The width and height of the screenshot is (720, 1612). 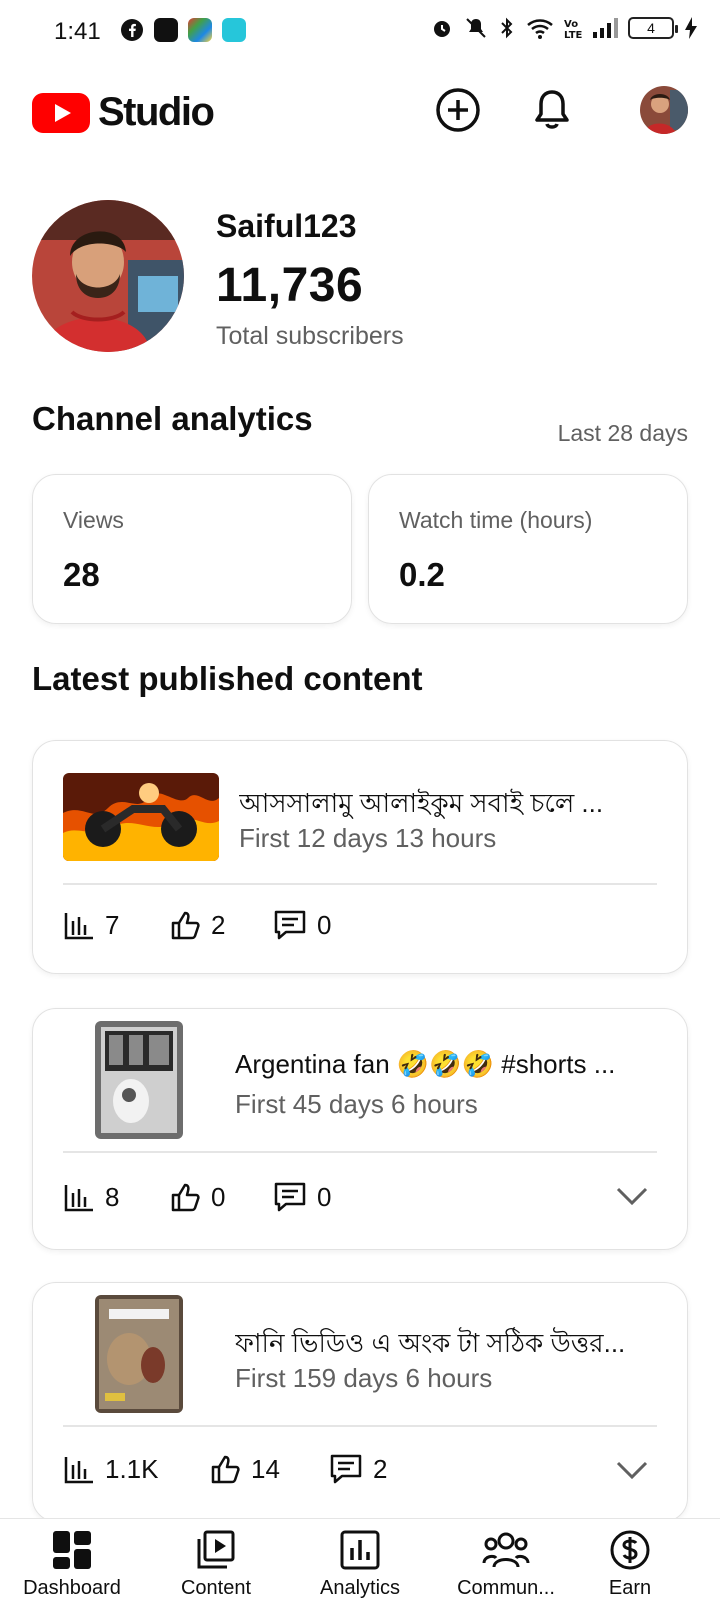 I want to click on system-icons: Vo LTE 4, so click(x=564, y=28).